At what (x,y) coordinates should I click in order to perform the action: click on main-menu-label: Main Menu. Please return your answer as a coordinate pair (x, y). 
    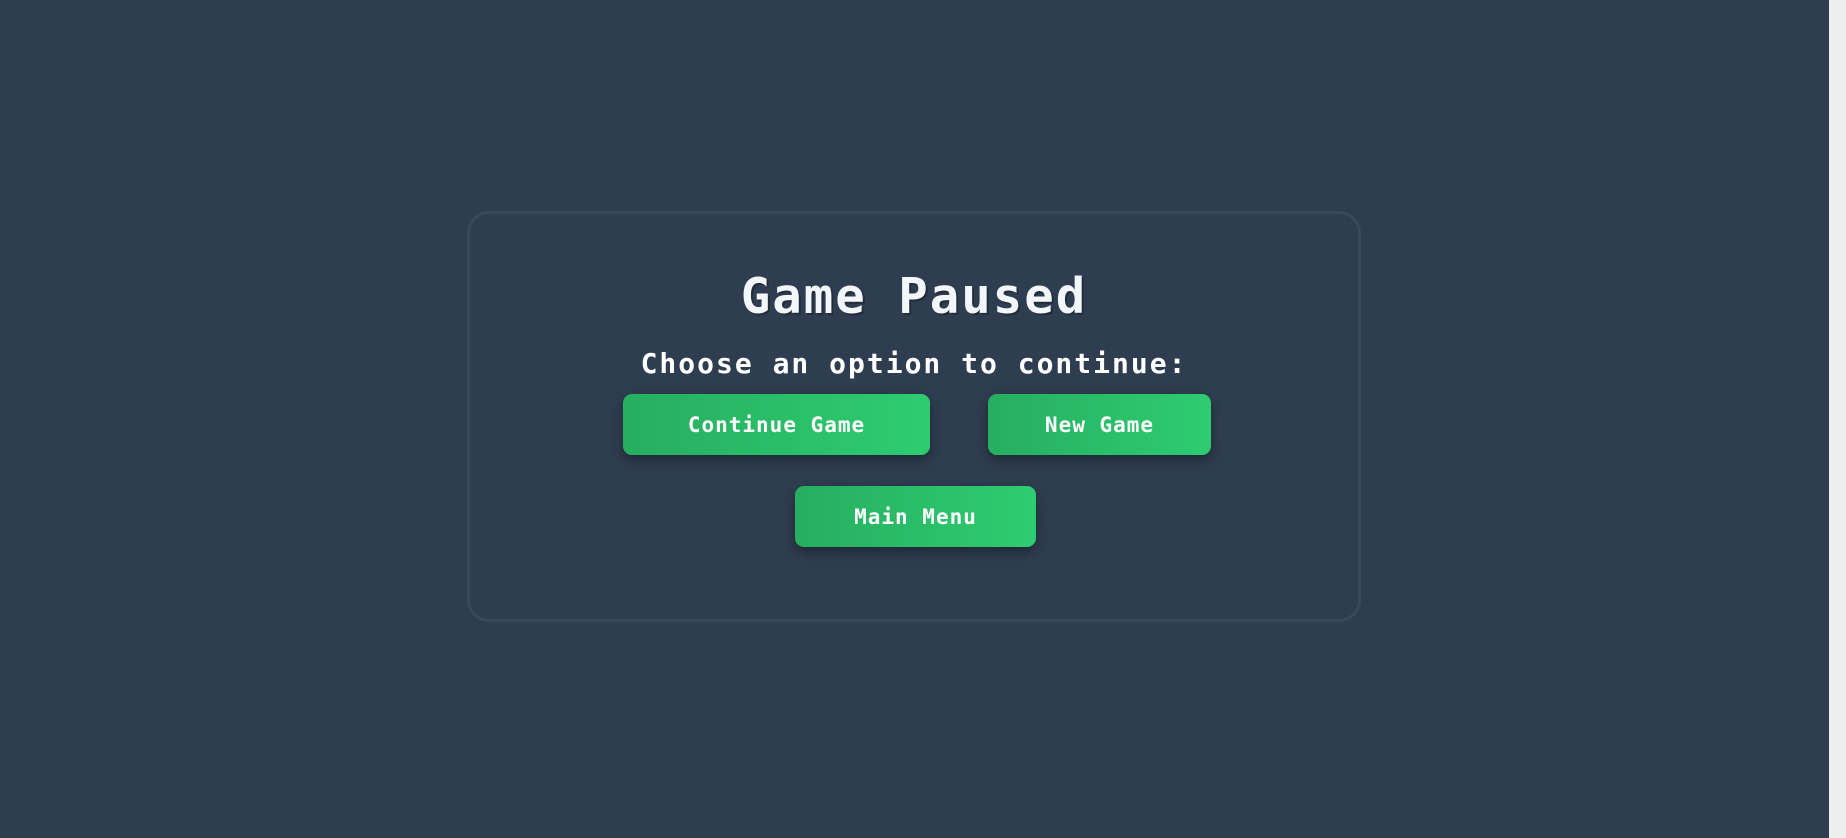
    Looking at the image, I should click on (915, 516).